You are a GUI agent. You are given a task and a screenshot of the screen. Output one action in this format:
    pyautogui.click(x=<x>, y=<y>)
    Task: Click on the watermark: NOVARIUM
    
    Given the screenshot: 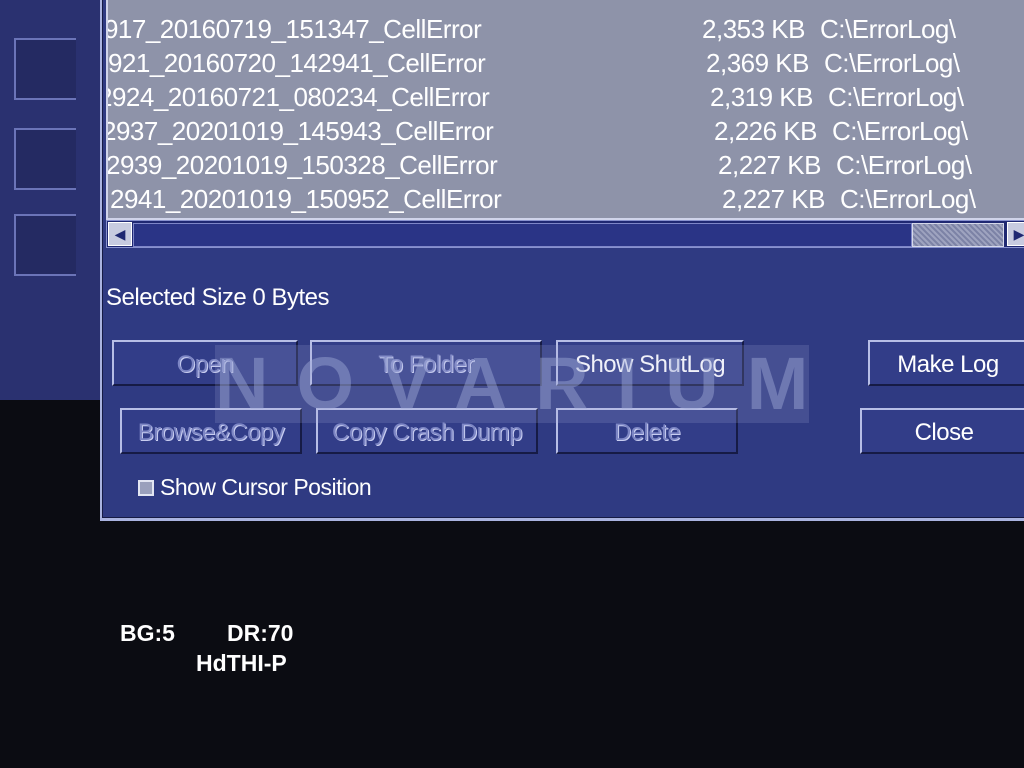 What is the action you would take?
    pyautogui.click(x=526, y=383)
    